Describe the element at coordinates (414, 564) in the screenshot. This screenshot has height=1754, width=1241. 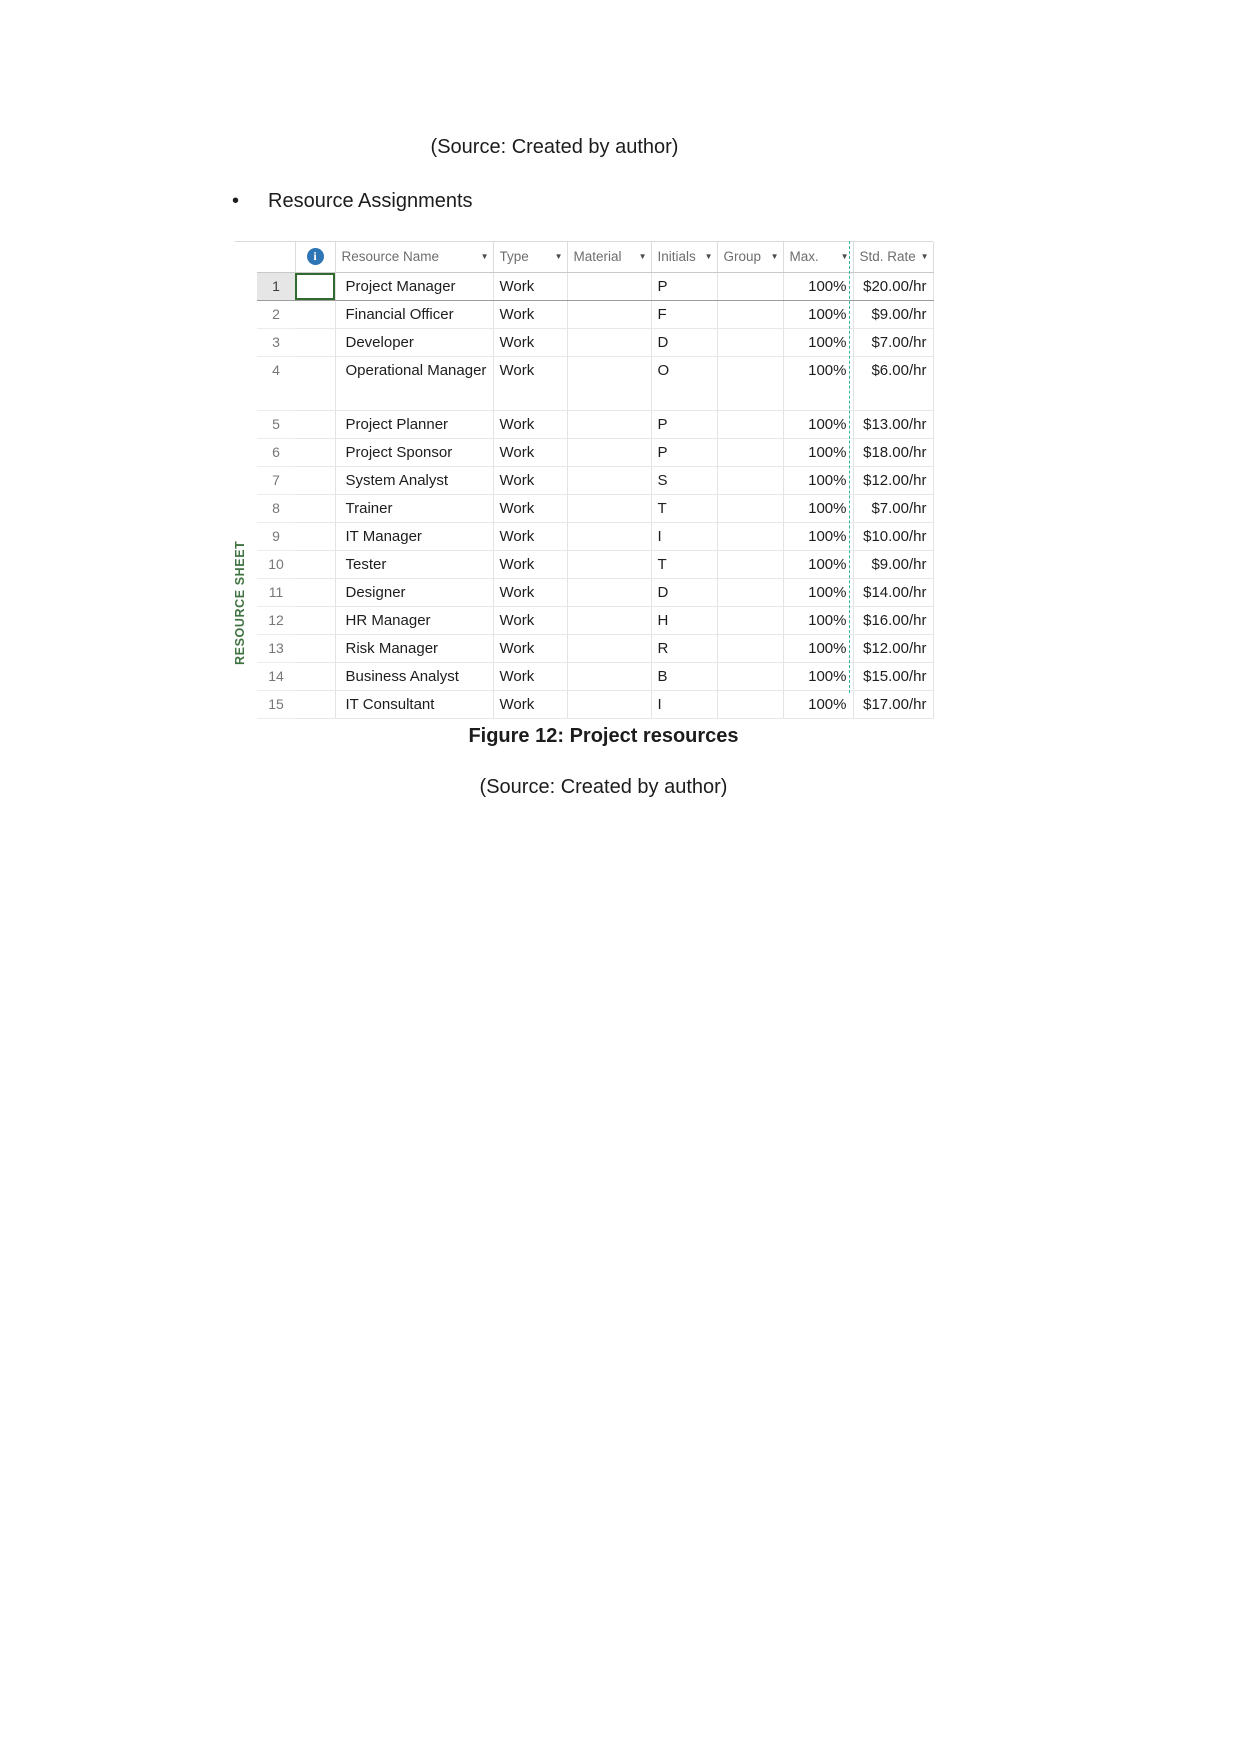
I see `resource-name-cell: Tester` at that location.